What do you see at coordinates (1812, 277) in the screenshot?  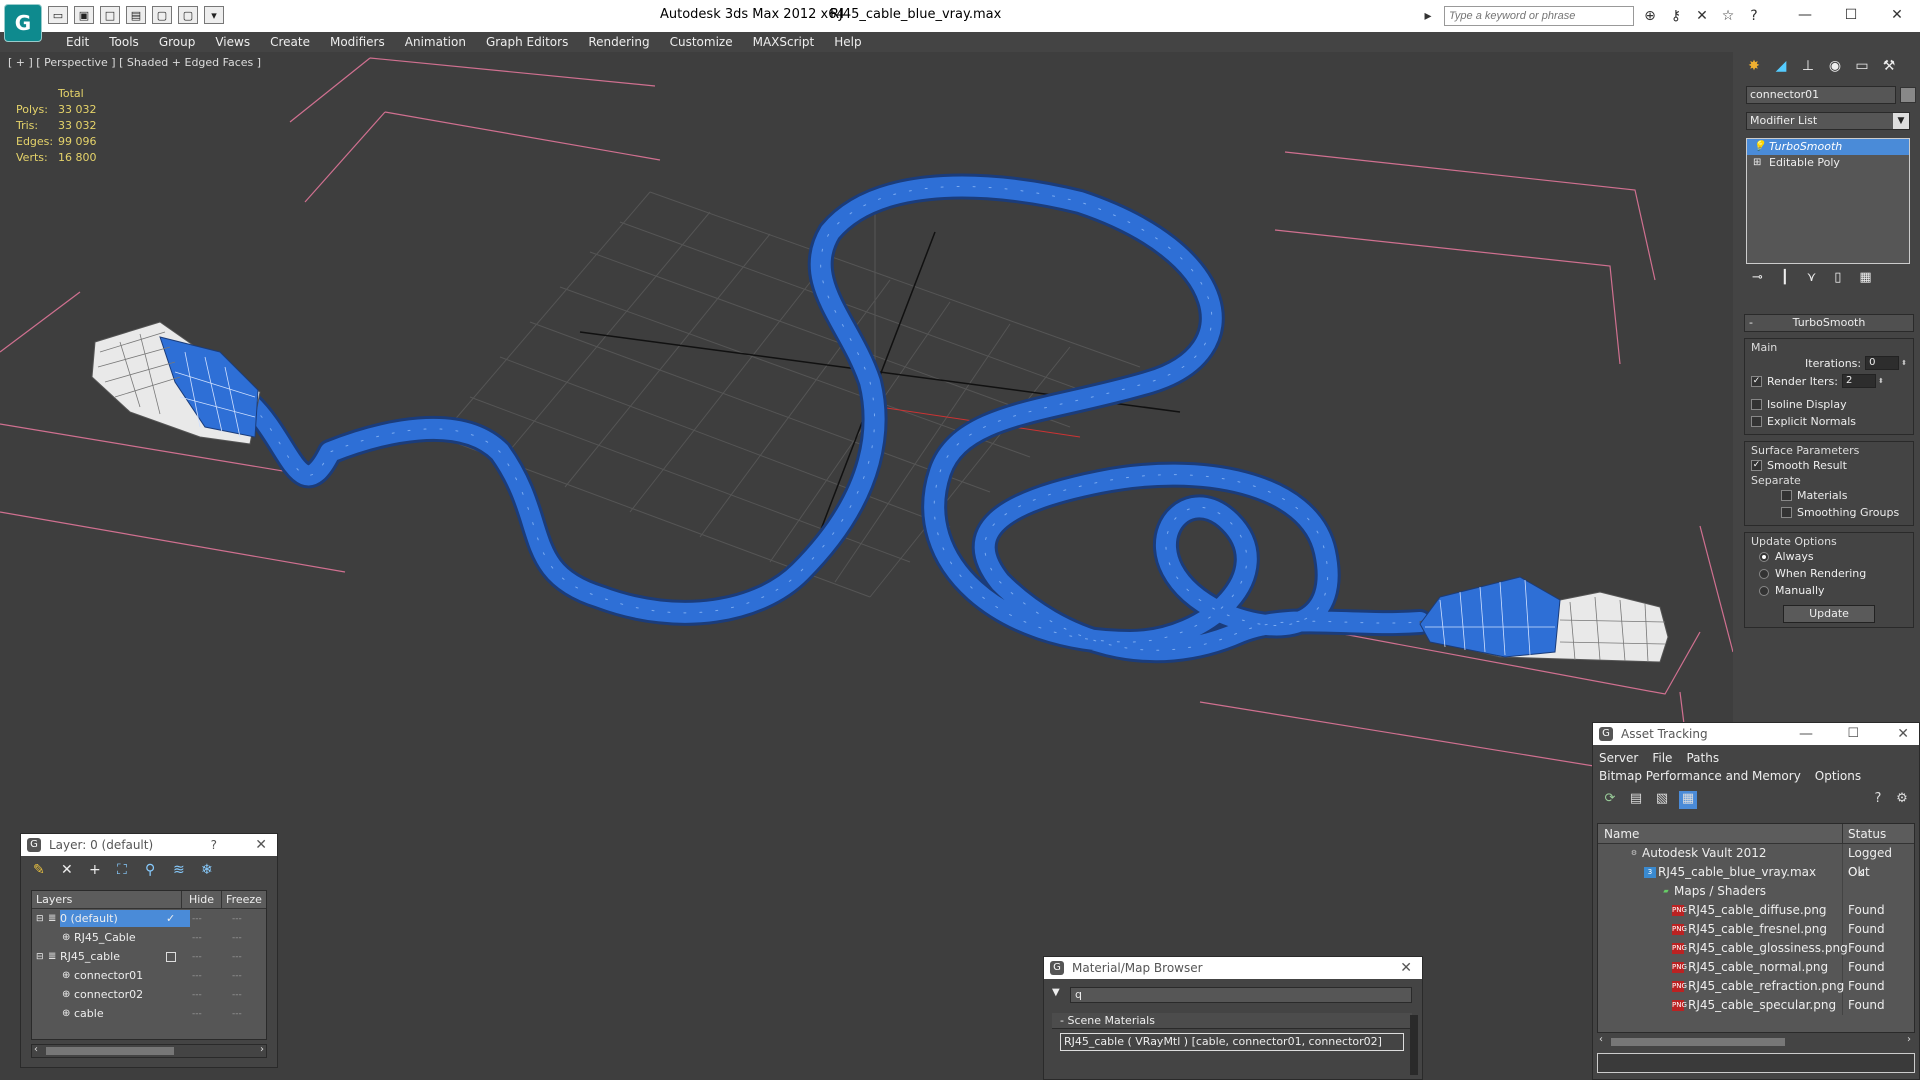 I see `make-unique-icon: ⋎` at bounding box center [1812, 277].